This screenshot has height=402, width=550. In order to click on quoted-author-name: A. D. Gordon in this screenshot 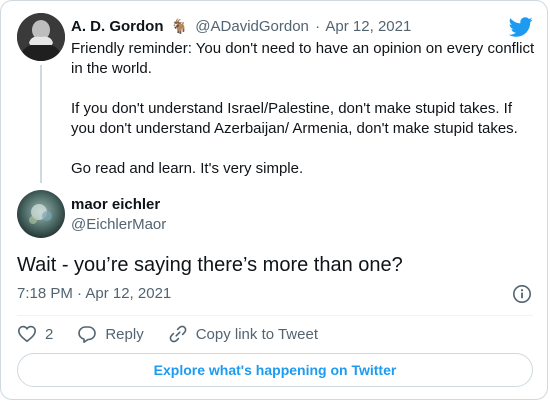, I will do `click(117, 26)`.